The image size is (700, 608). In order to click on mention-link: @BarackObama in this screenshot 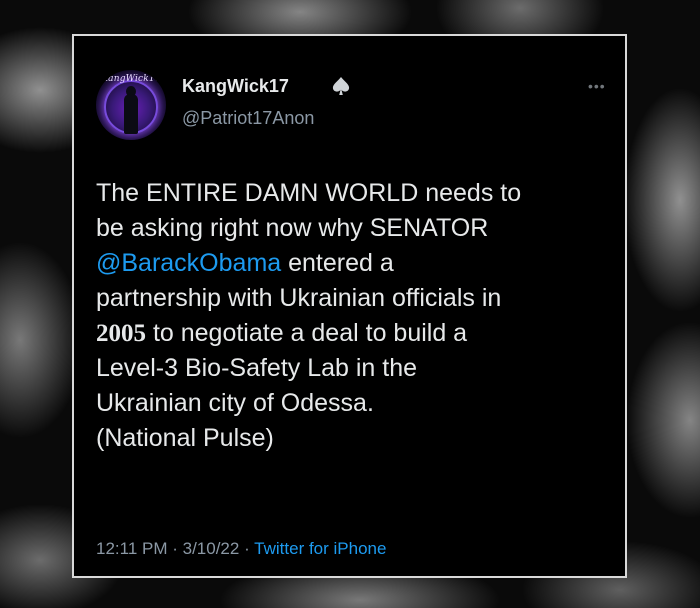, I will do `click(188, 263)`.